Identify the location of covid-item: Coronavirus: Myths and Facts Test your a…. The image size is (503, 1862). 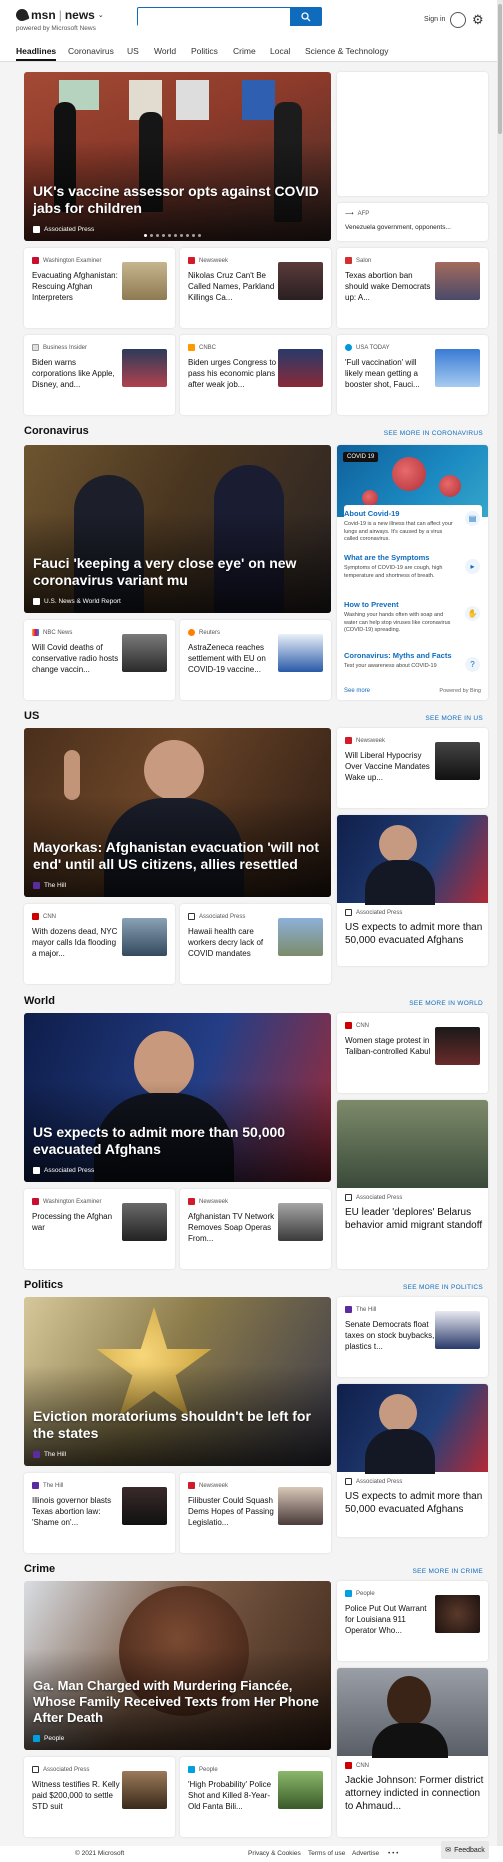
(413, 666).